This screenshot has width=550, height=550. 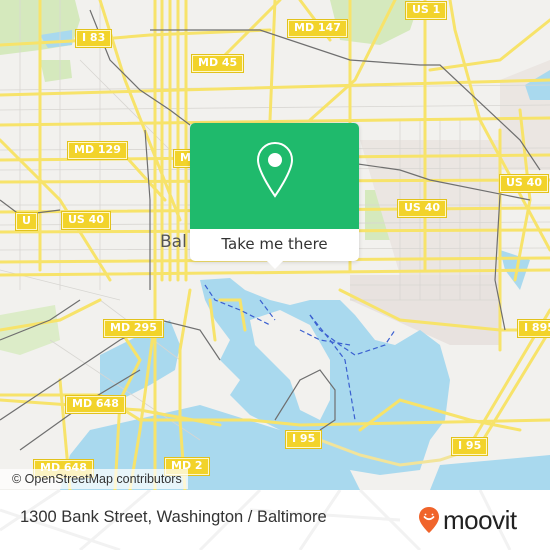 I want to click on park-area, so click(x=56, y=71).